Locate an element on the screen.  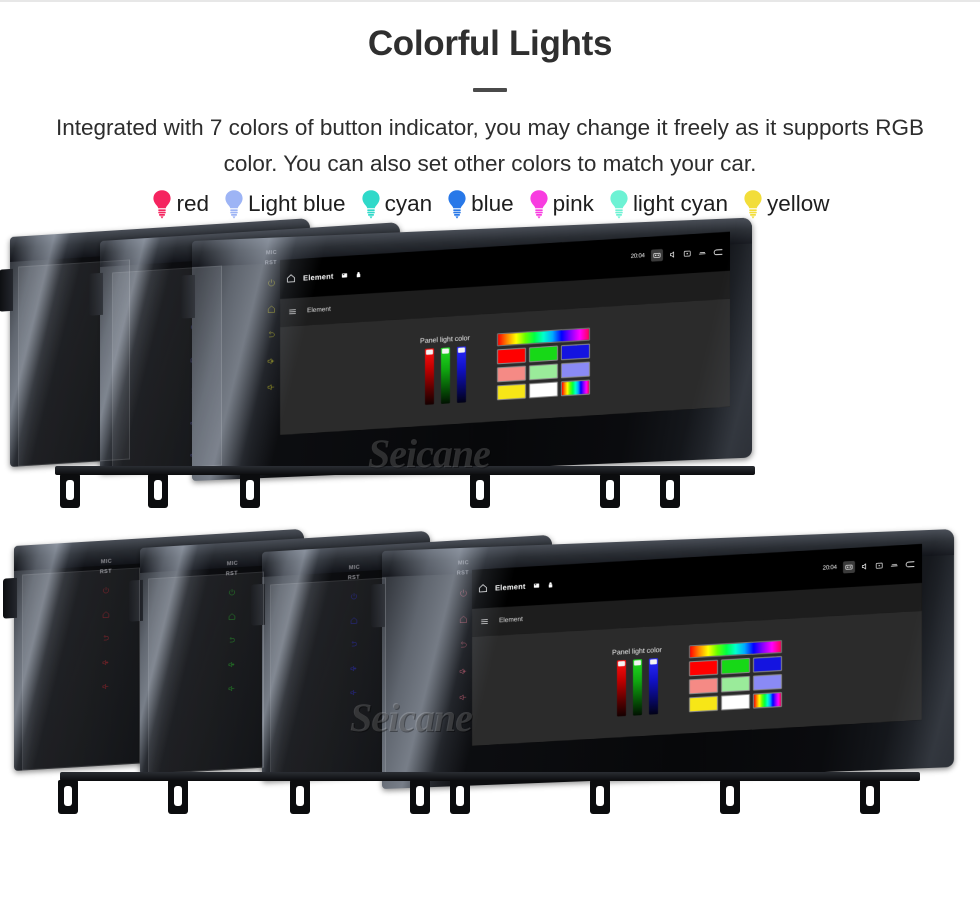
eject-icon is located at coordinates (702, 252).